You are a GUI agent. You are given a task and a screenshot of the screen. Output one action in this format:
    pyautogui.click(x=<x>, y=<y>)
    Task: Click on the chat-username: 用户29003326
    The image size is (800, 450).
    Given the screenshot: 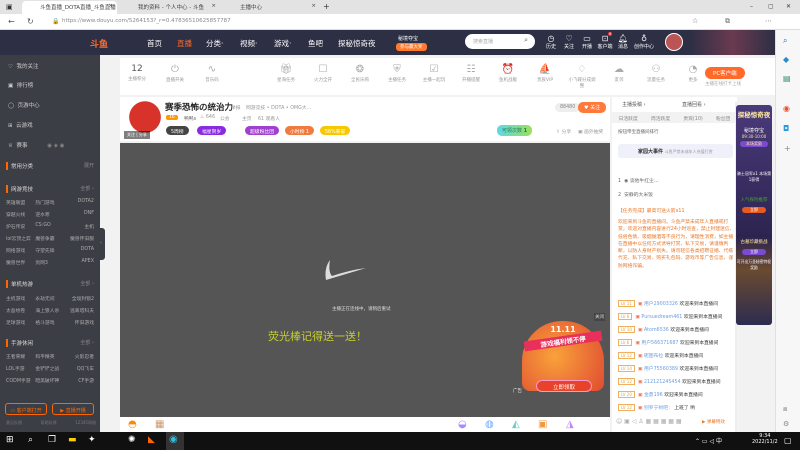 What is the action you would take?
    pyautogui.click(x=661, y=304)
    